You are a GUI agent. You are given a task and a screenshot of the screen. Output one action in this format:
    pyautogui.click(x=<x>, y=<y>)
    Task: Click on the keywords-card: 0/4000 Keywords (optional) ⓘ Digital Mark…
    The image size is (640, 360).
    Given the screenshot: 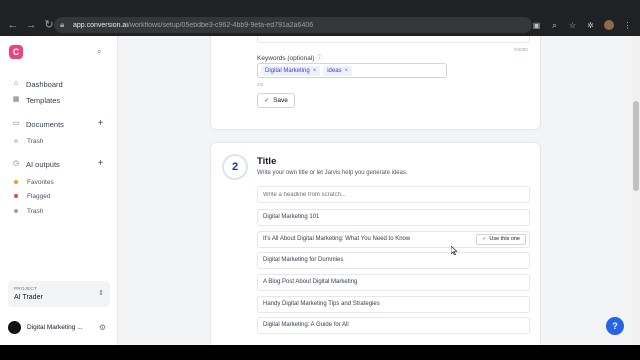 What is the action you would take?
    pyautogui.click(x=375, y=83)
    